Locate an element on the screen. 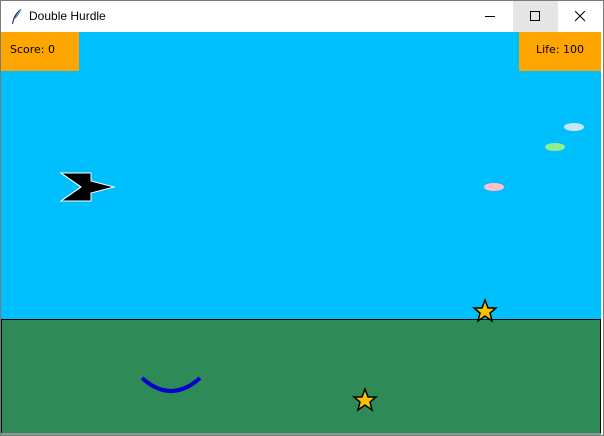 The width and height of the screenshot is (604, 436). window-title: Double Hurdle is located at coordinates (67, 16).